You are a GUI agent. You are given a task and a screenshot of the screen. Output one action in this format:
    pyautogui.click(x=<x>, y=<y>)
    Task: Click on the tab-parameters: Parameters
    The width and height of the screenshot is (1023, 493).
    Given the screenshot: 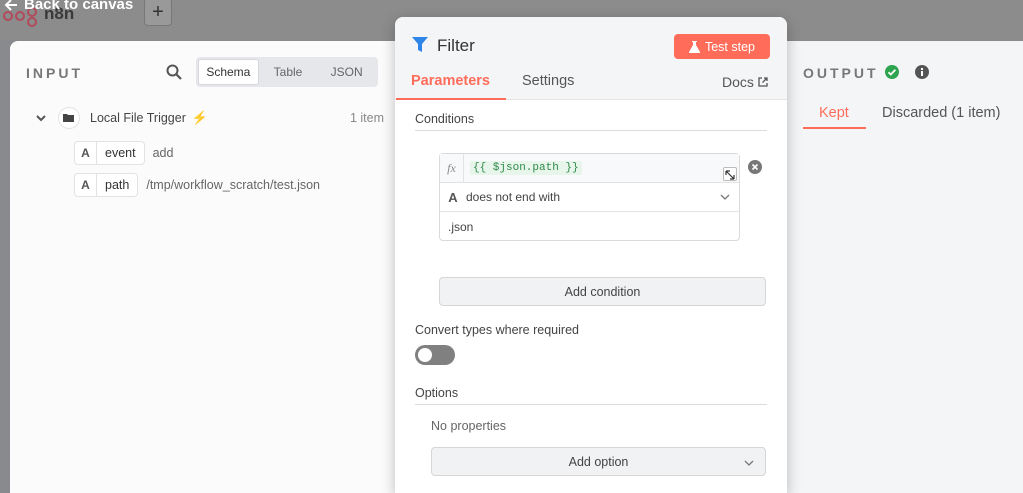 What is the action you would take?
    pyautogui.click(x=450, y=81)
    